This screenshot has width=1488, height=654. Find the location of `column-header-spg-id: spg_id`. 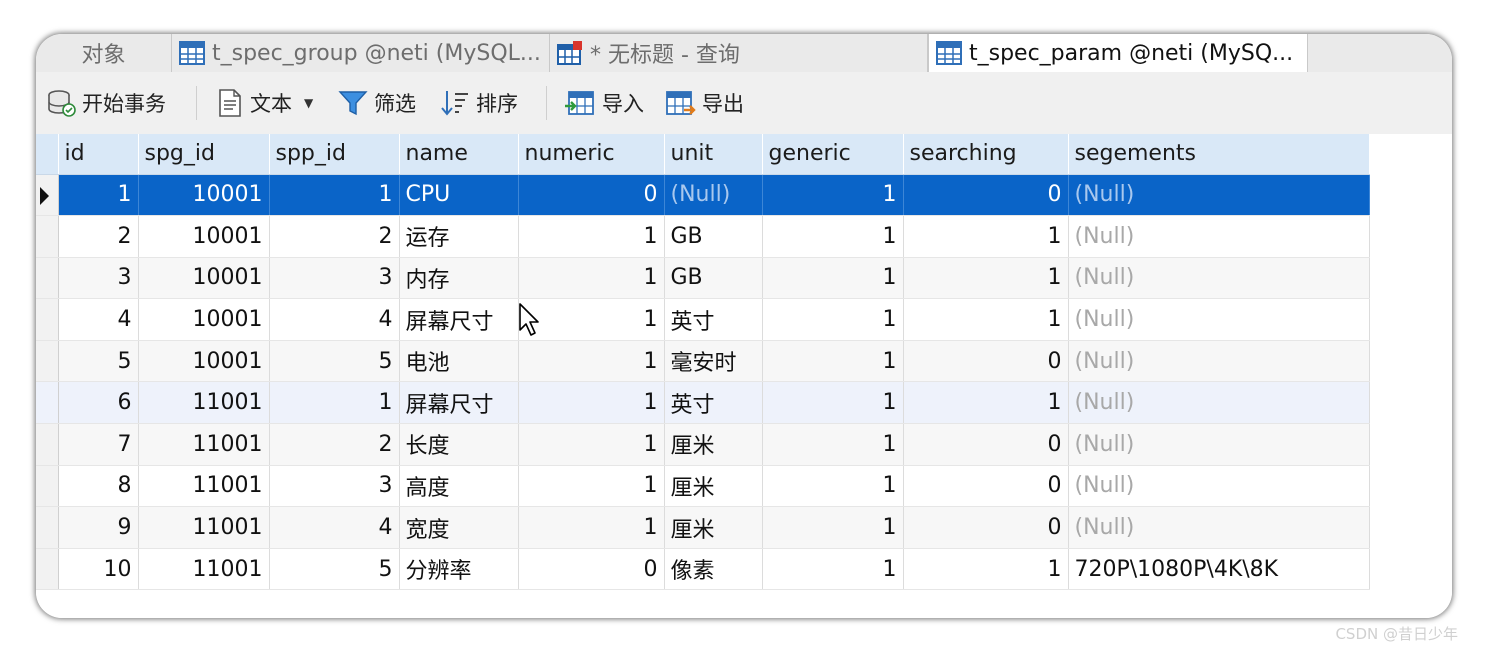

column-header-spg-id: spg_id is located at coordinates (204, 154).